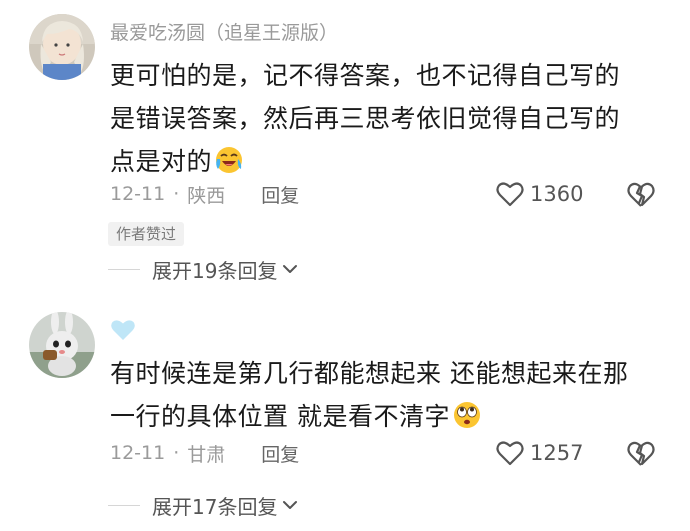 The image size is (690, 531). What do you see at coordinates (215, 506) in the screenshot?
I see `expand-replies-label: 展开17条回复` at bounding box center [215, 506].